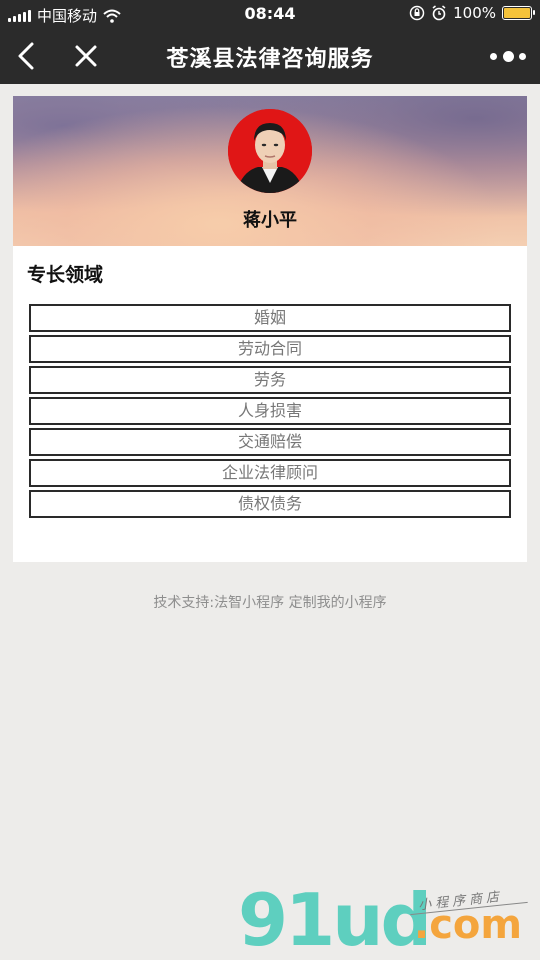 Image resolution: width=540 pixels, height=960 pixels. What do you see at coordinates (270, 380) in the screenshot?
I see `specialty-item-labor-service: 劳务` at bounding box center [270, 380].